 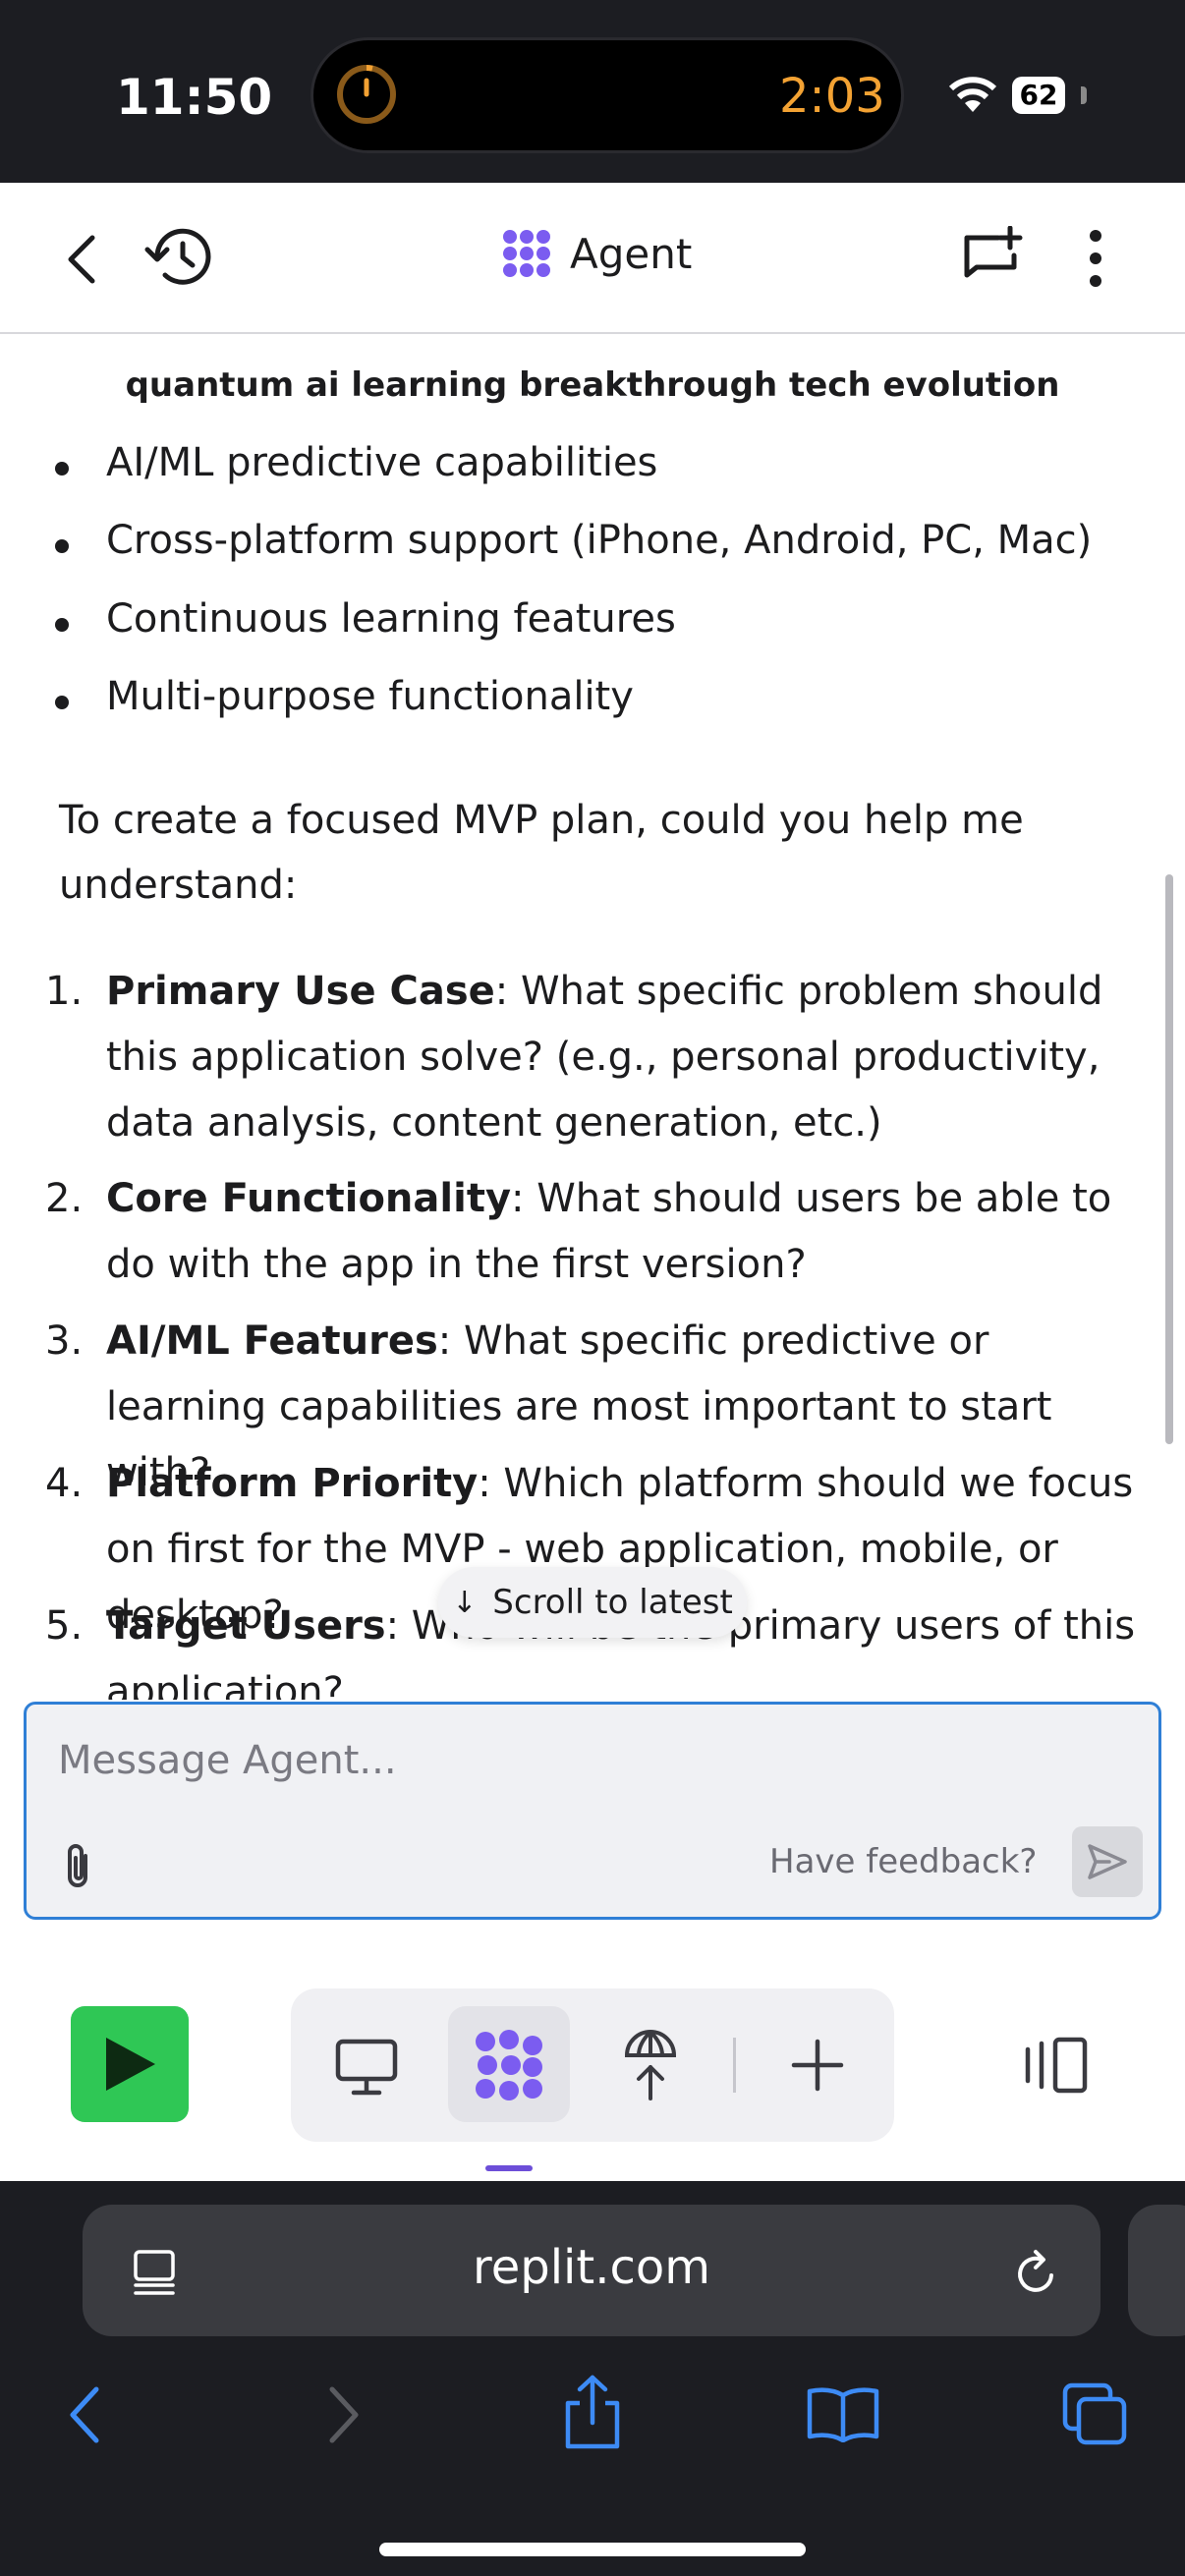 I want to click on send-button, so click(x=1107, y=1861).